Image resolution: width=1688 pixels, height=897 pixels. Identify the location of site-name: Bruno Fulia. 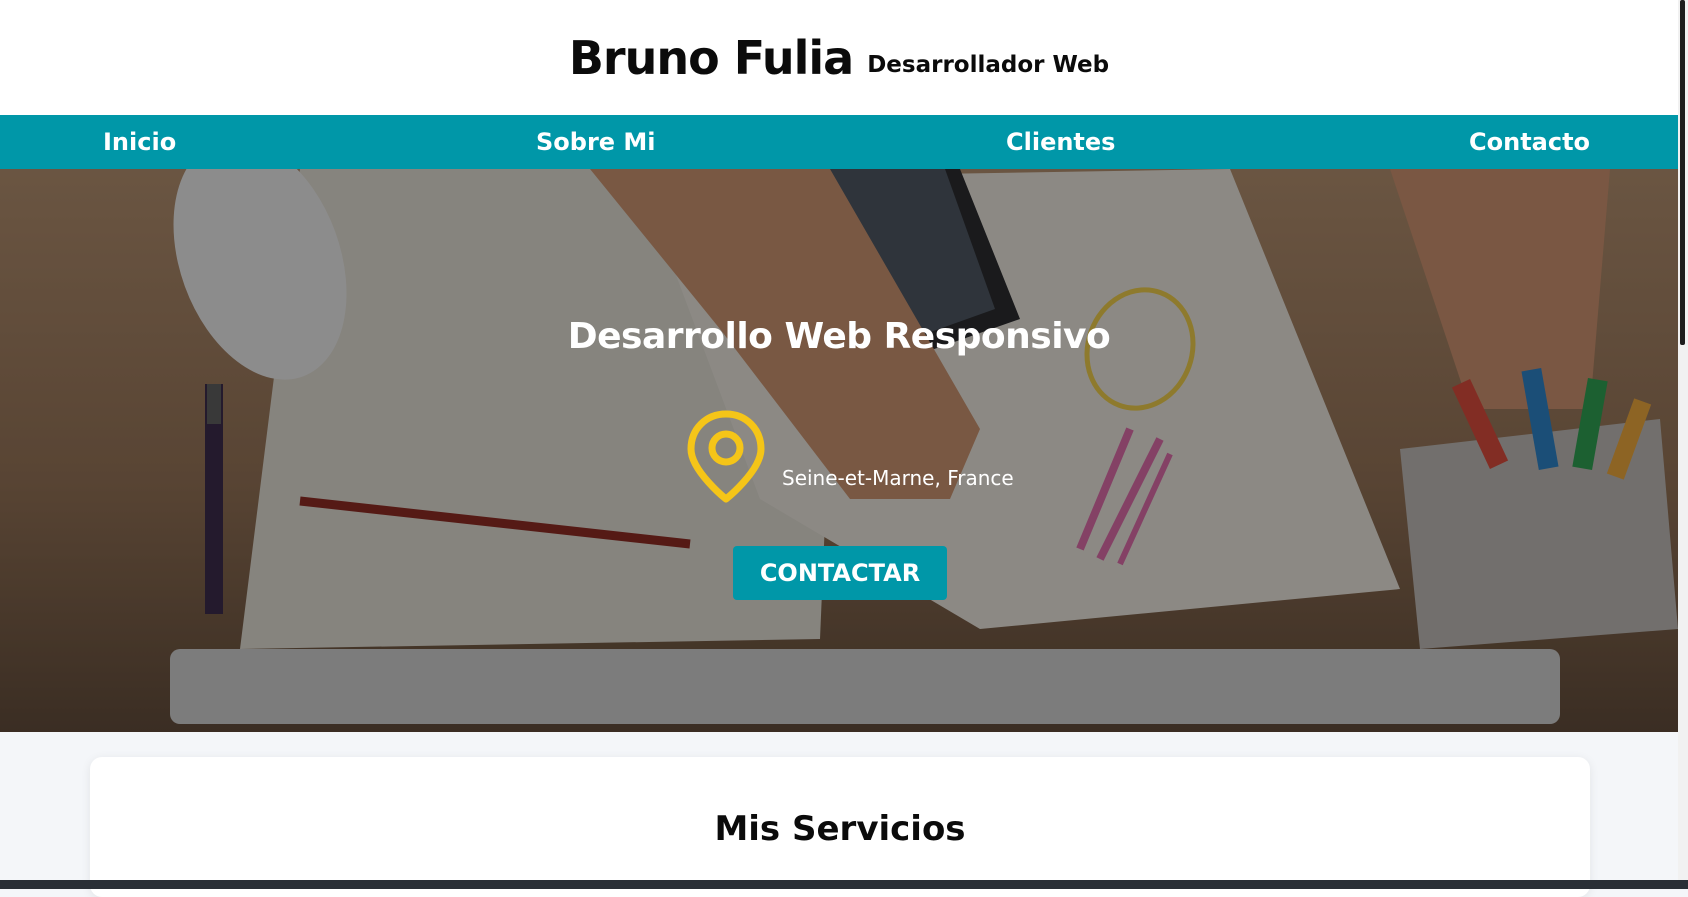
(711, 57).